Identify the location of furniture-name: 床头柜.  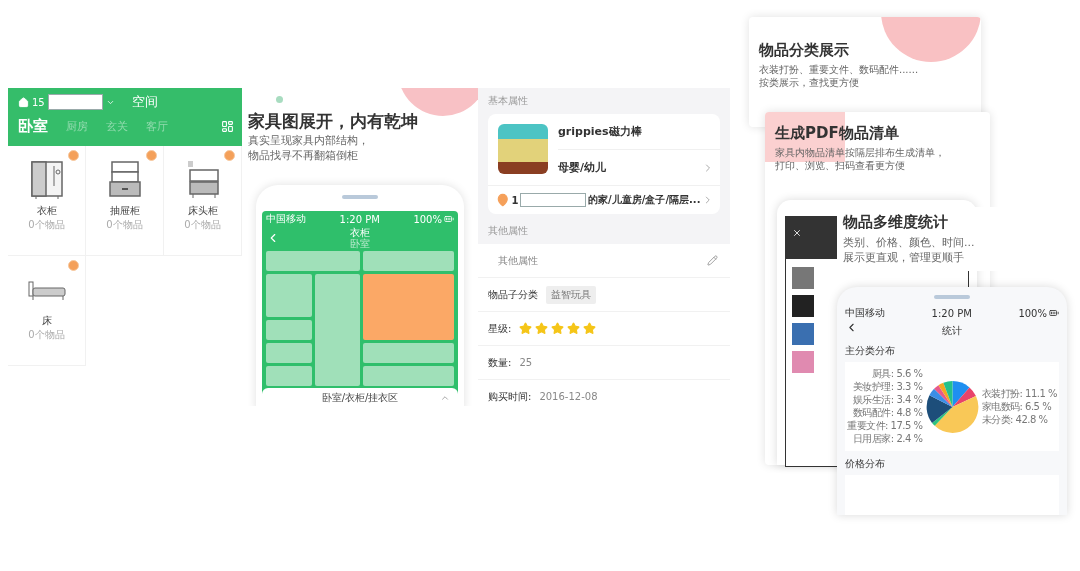
(202, 211).